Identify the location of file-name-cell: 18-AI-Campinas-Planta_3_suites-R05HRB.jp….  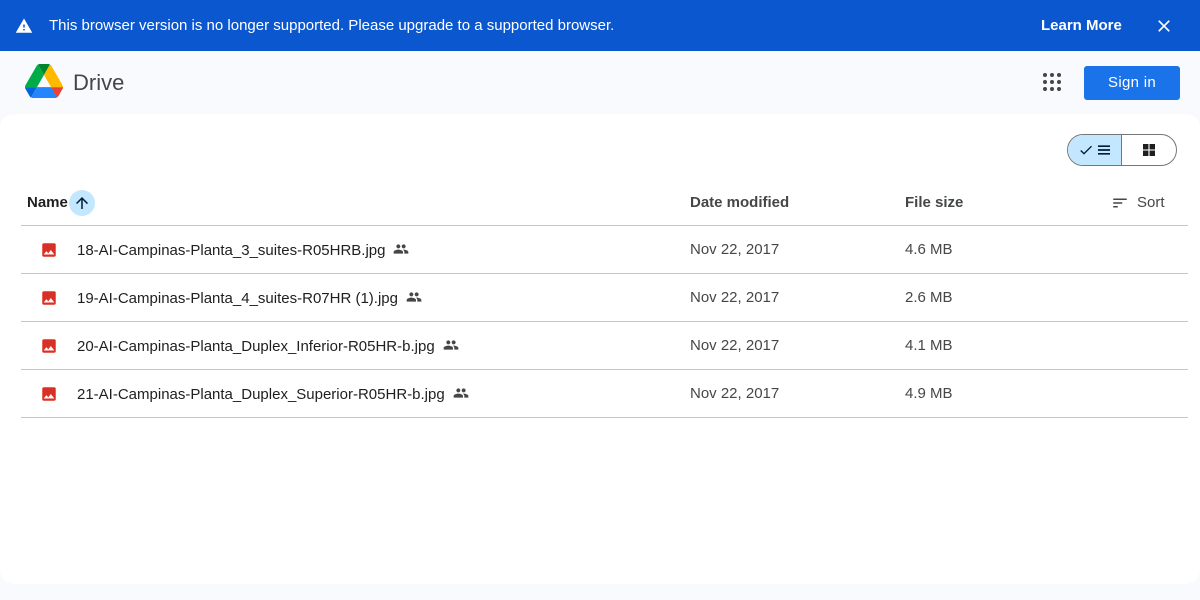
(243, 250).